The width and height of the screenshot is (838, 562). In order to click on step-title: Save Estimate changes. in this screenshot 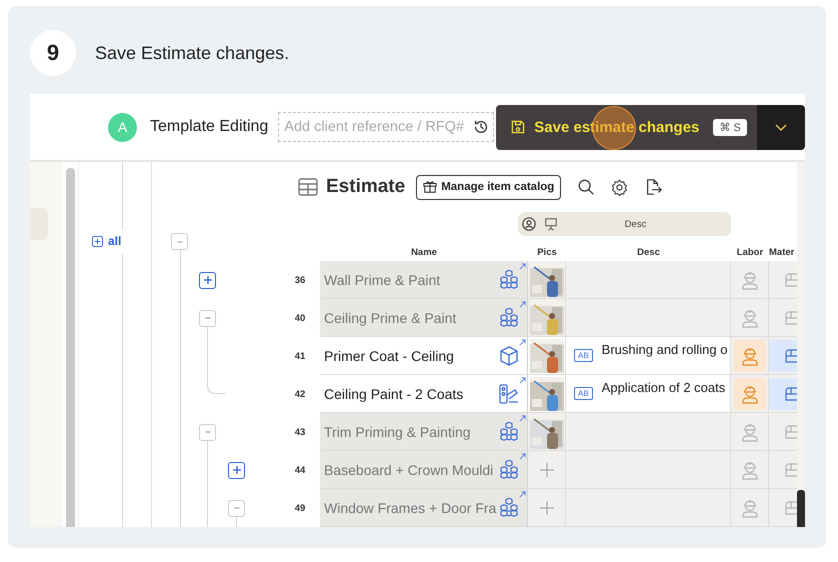, I will do `click(192, 53)`.